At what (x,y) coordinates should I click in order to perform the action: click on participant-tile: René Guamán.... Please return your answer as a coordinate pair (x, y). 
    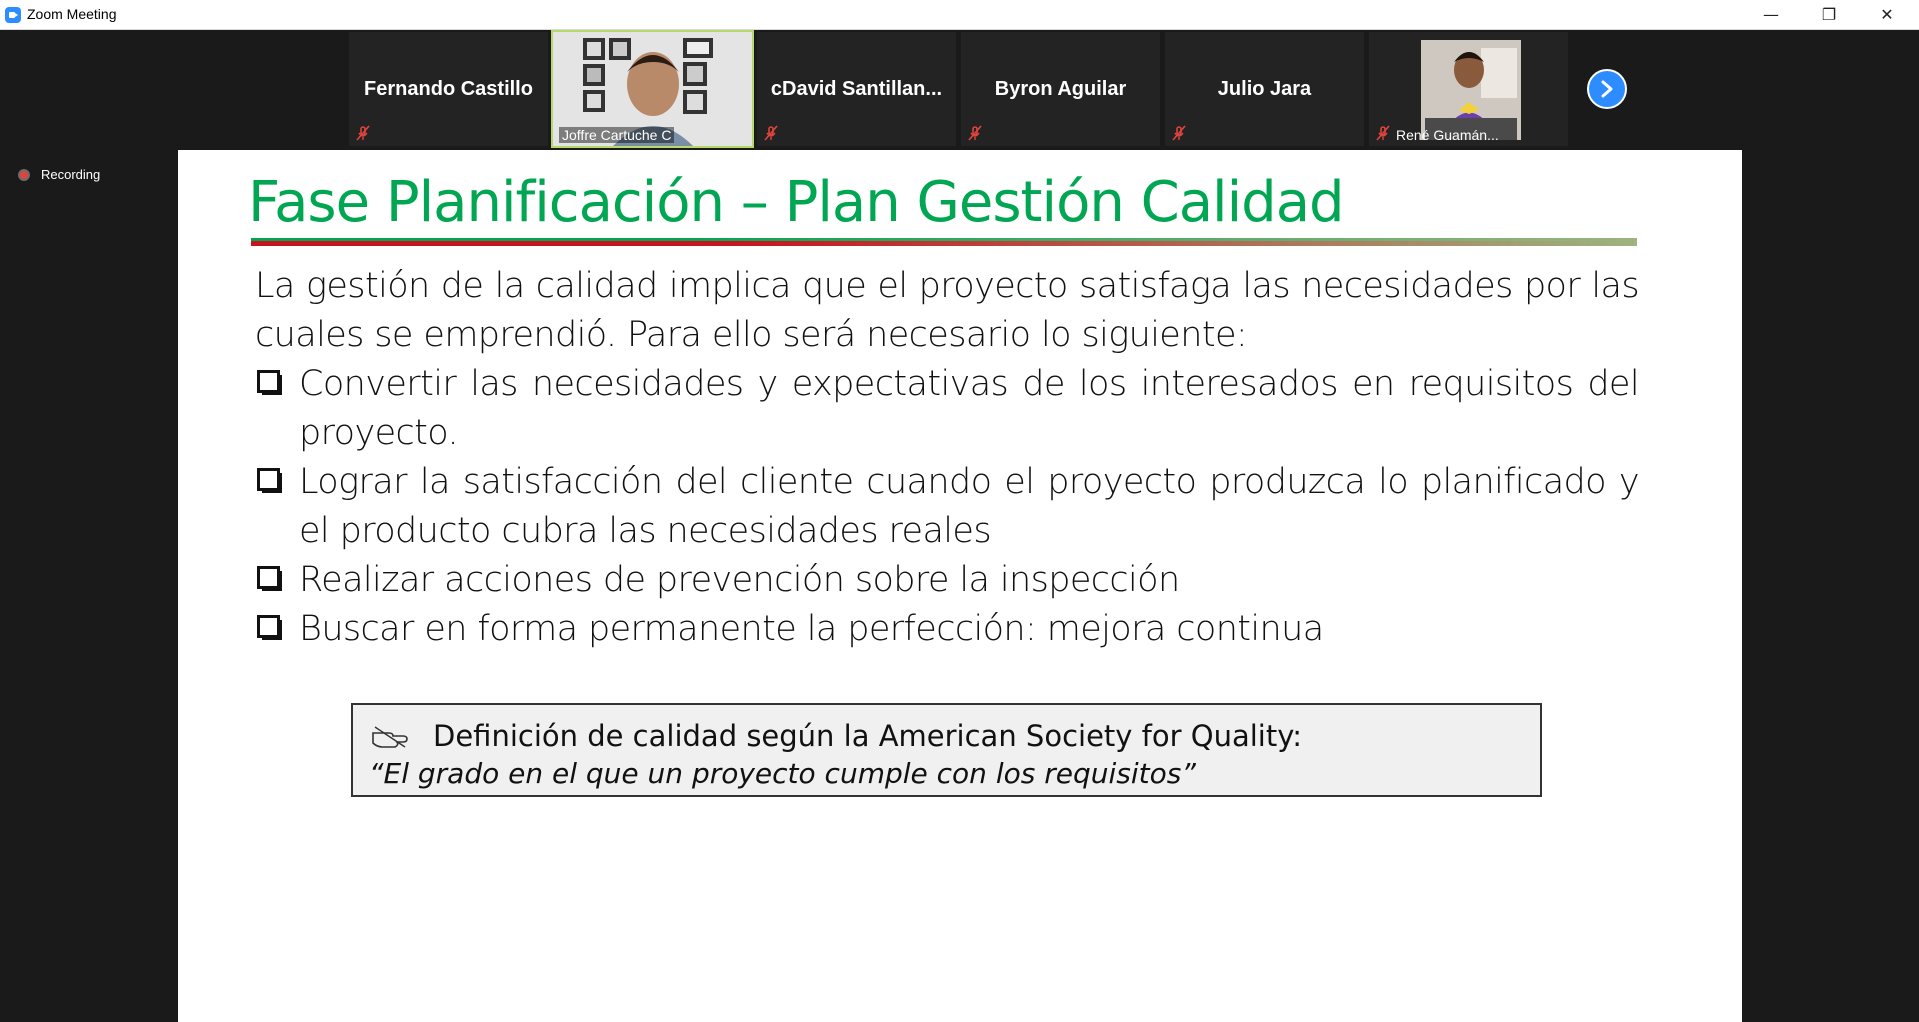
    Looking at the image, I should click on (1468, 89).